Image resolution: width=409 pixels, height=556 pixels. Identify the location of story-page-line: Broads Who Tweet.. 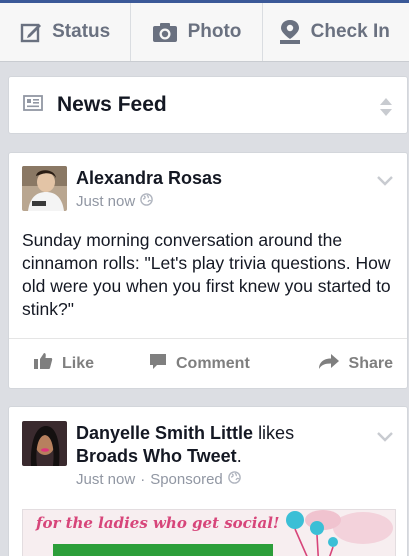
(159, 456).